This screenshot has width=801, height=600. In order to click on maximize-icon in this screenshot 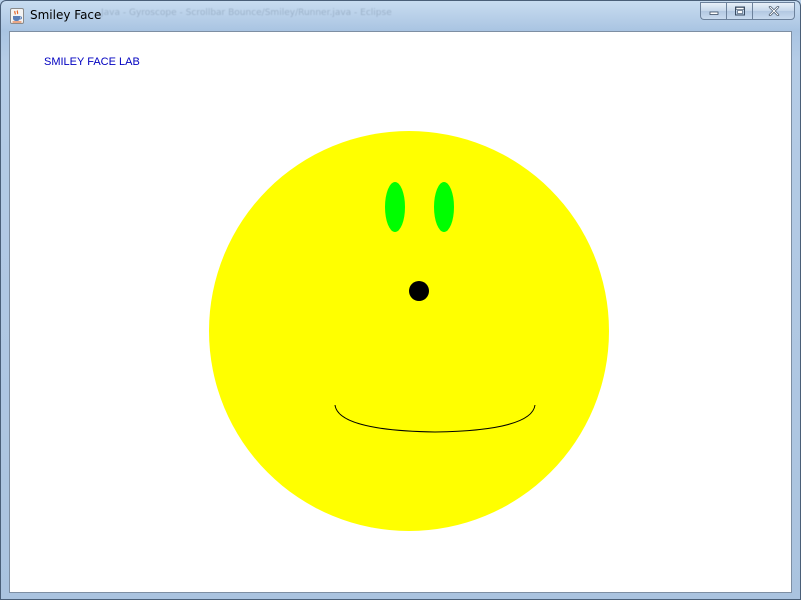, I will do `click(739, 11)`.